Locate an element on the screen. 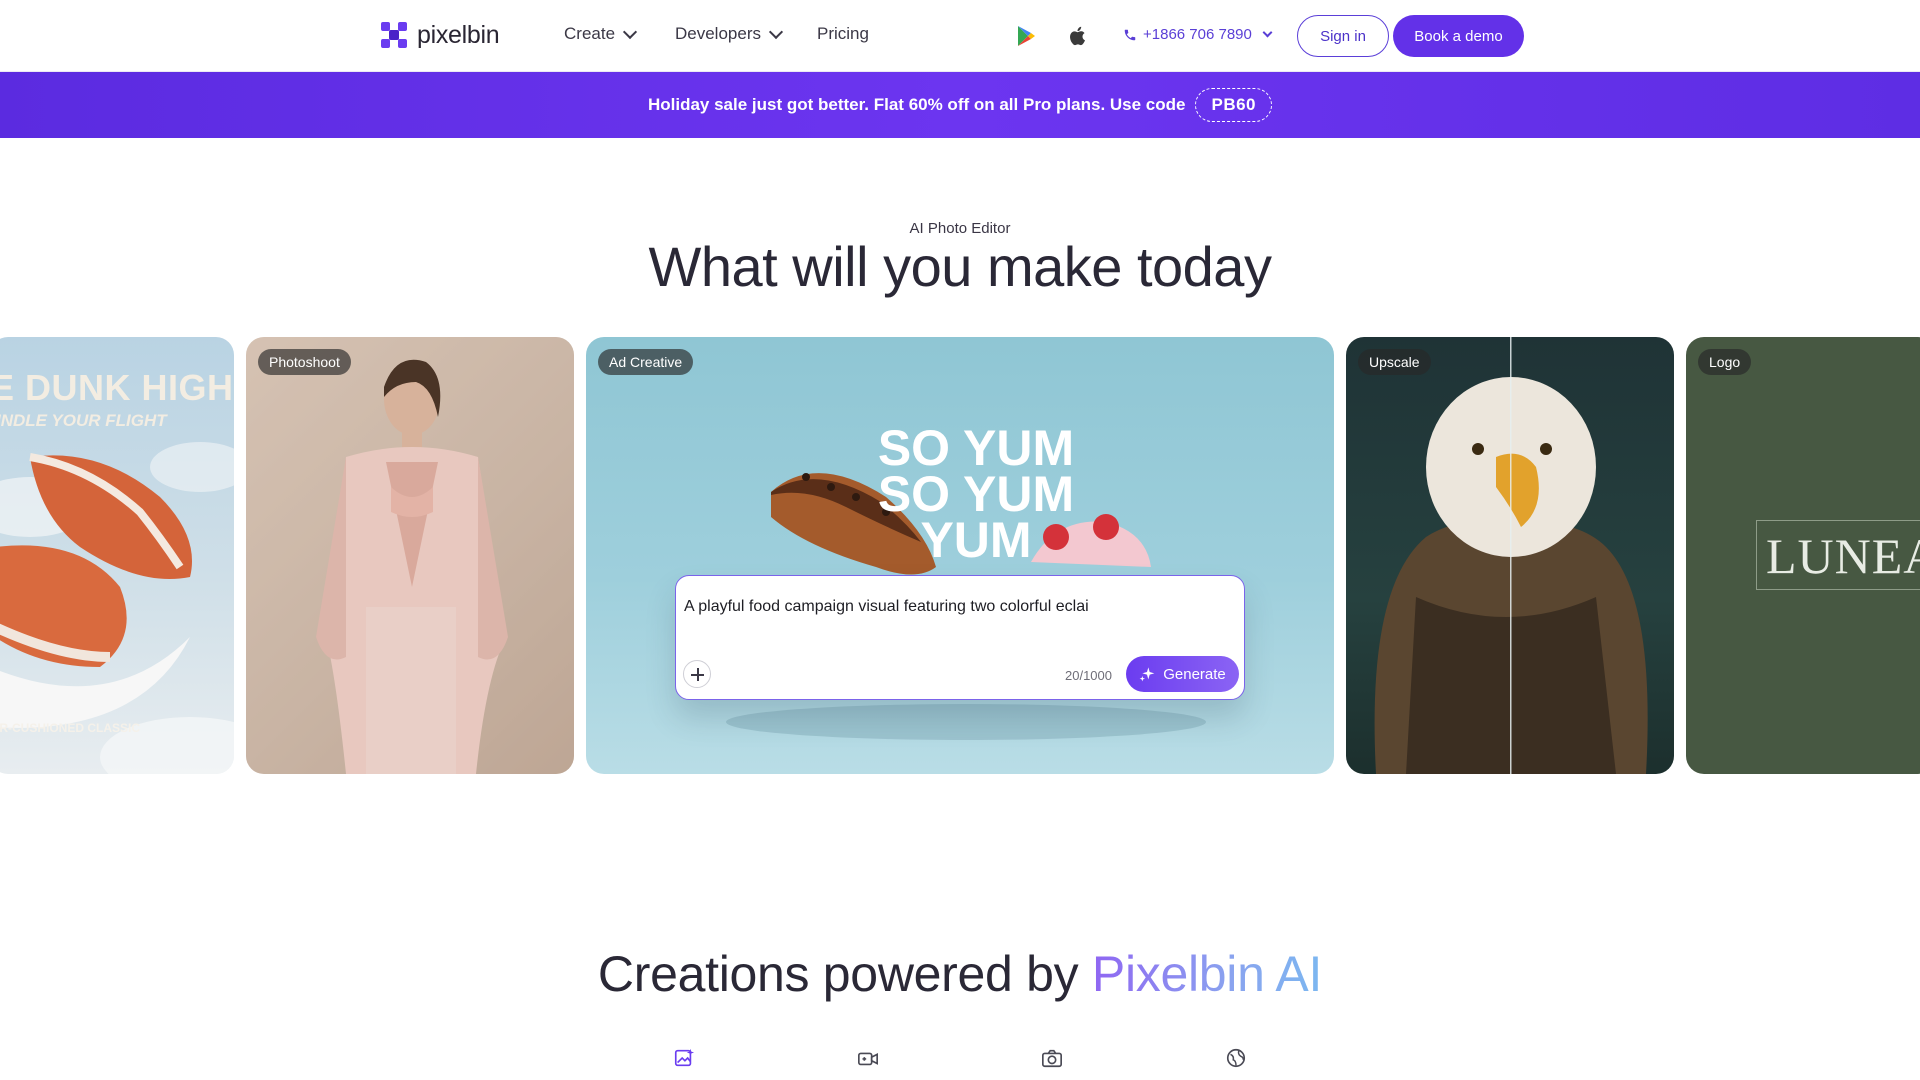  nav-developers-label: Developers is located at coordinates (718, 33).